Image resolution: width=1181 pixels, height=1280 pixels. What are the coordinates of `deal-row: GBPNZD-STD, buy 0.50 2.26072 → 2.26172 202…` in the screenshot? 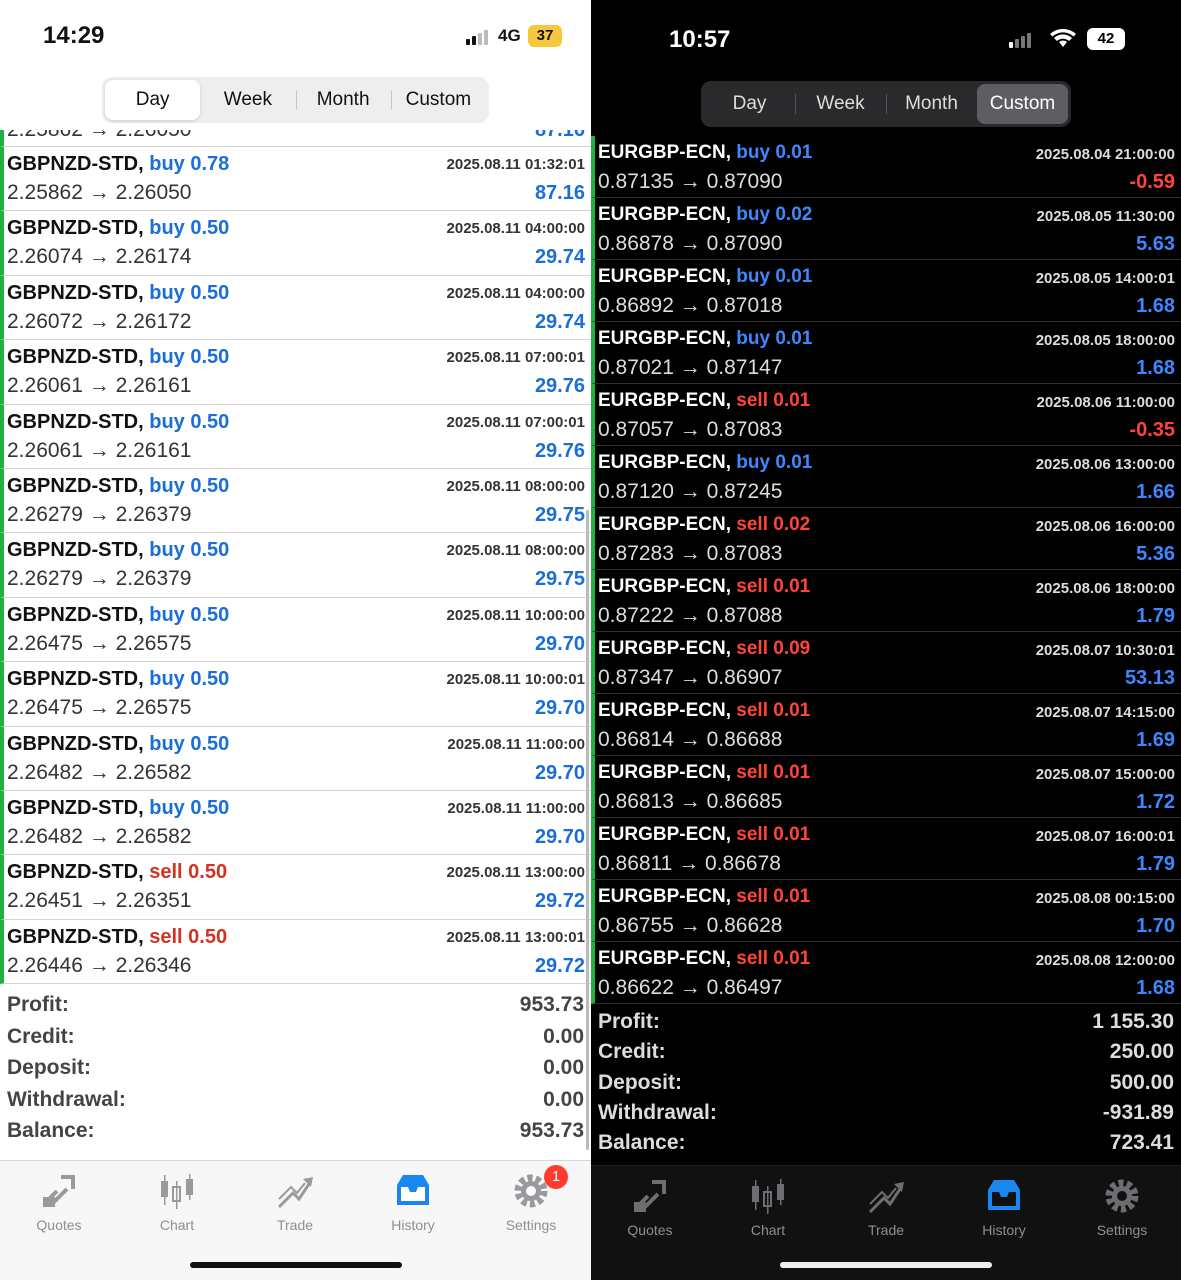 It's located at (295, 308).